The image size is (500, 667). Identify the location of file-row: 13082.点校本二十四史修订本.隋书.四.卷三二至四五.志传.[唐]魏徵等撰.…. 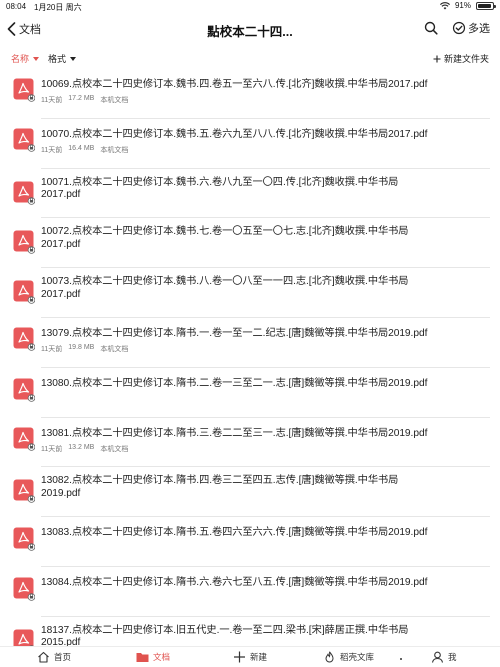
(250, 492).